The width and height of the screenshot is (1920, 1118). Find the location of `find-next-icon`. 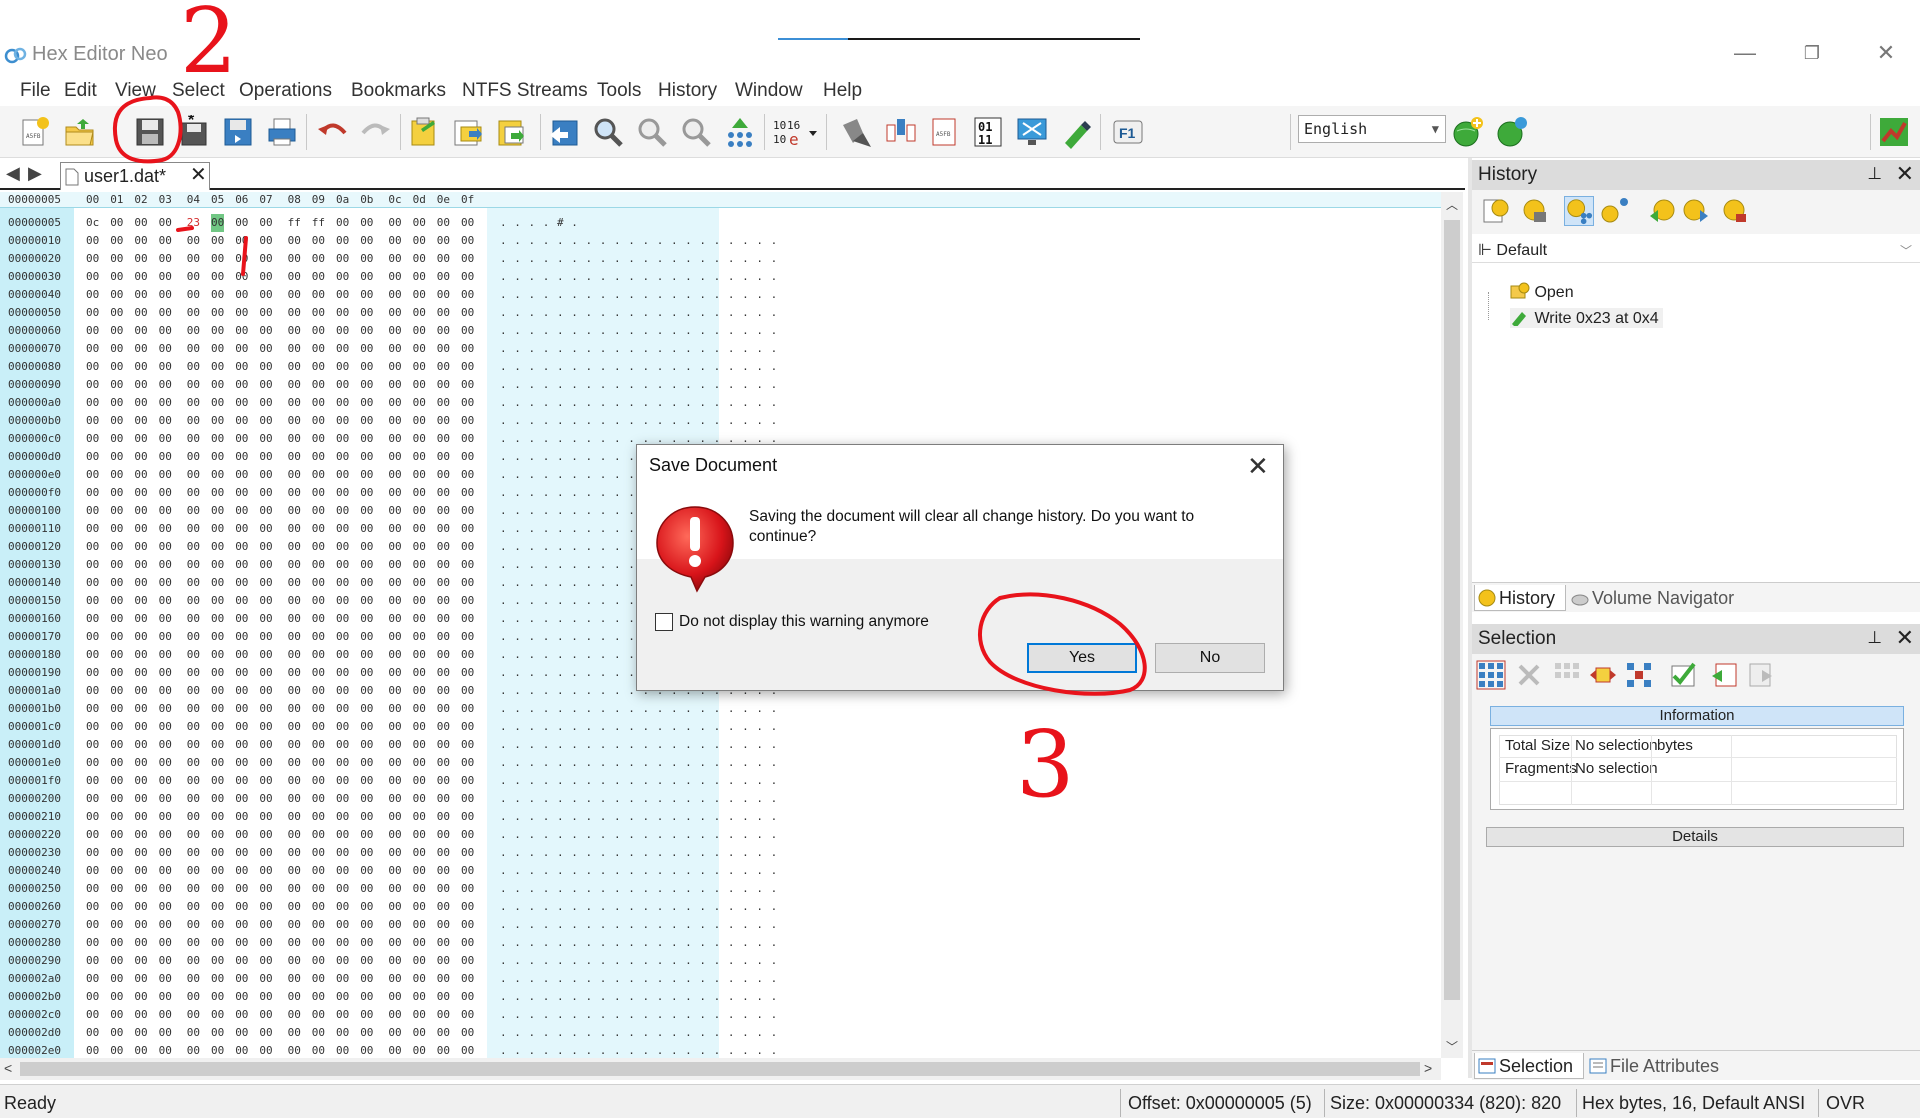

find-next-icon is located at coordinates (652, 132).